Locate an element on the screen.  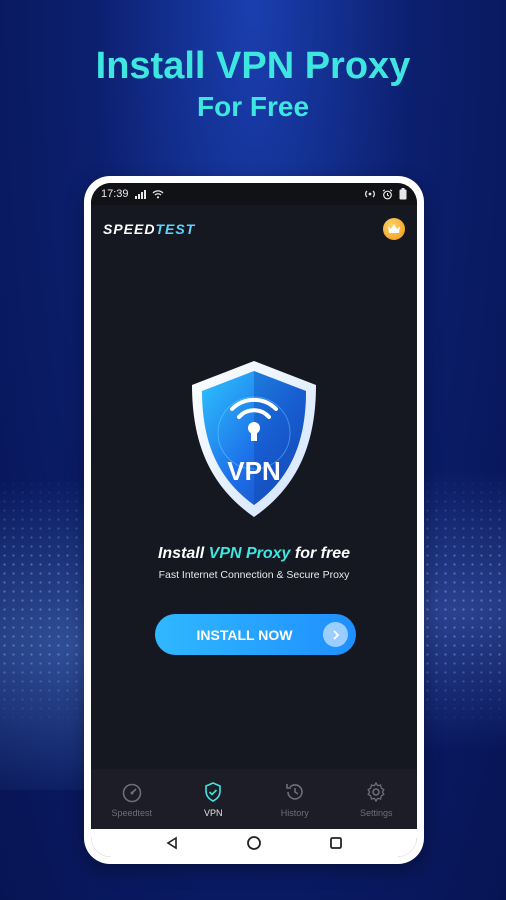
recents-icon is located at coordinates (336, 843).